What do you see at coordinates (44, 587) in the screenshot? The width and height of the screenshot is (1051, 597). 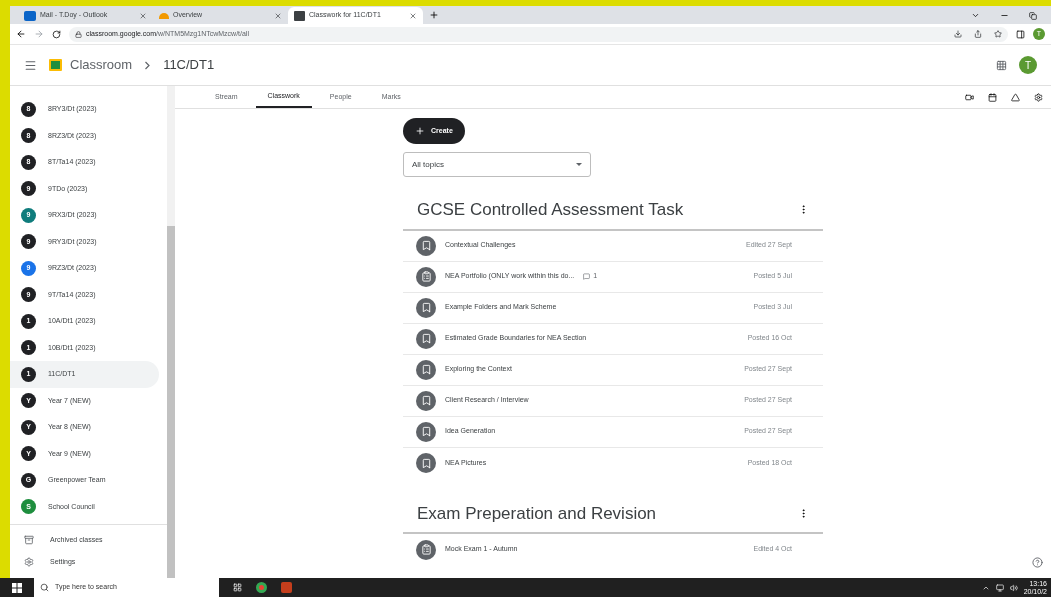 I see `search-icon` at bounding box center [44, 587].